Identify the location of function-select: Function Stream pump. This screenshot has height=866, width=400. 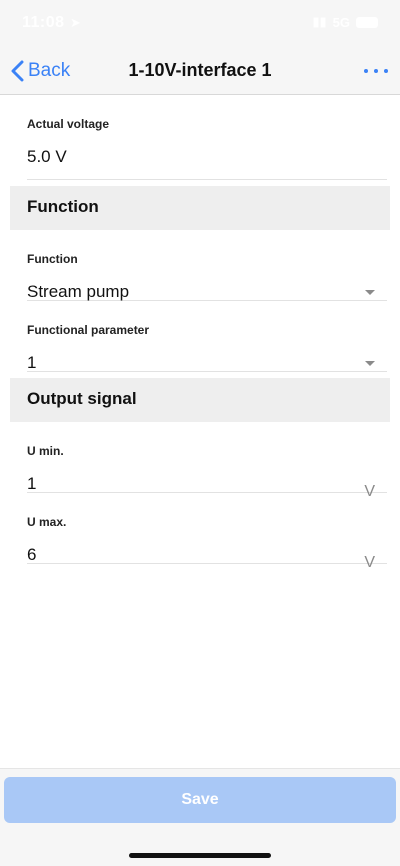
(207, 265).